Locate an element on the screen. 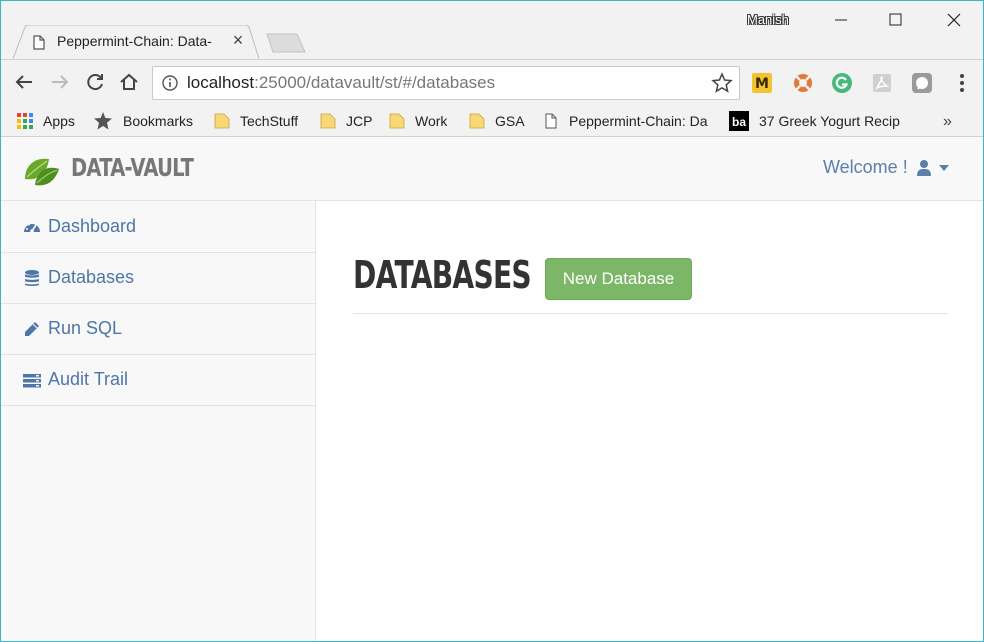  bookmark-label: Bookmarks is located at coordinates (158, 121).